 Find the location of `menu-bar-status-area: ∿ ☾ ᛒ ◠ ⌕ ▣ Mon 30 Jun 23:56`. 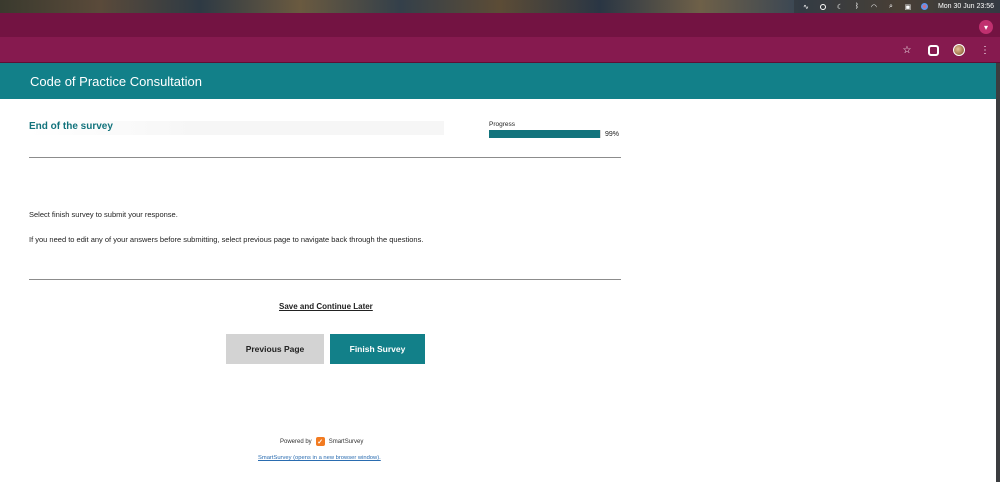

menu-bar-status-area: ∿ ☾ ᛒ ◠ ⌕ ▣ Mon 30 Jun 23:56 is located at coordinates (896, 6).